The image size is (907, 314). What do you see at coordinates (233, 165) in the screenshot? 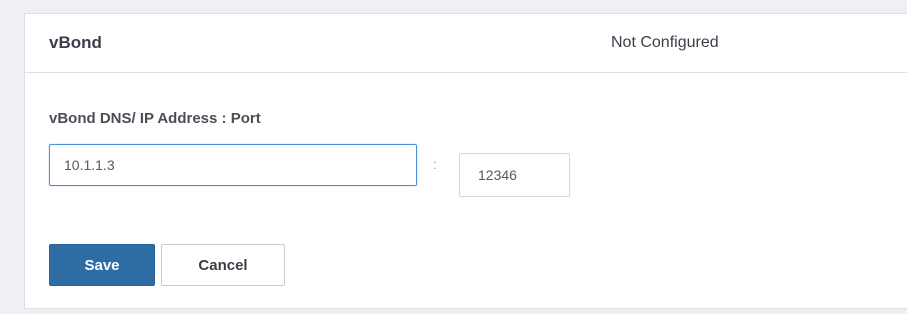
I see `vbond-address-input` at bounding box center [233, 165].